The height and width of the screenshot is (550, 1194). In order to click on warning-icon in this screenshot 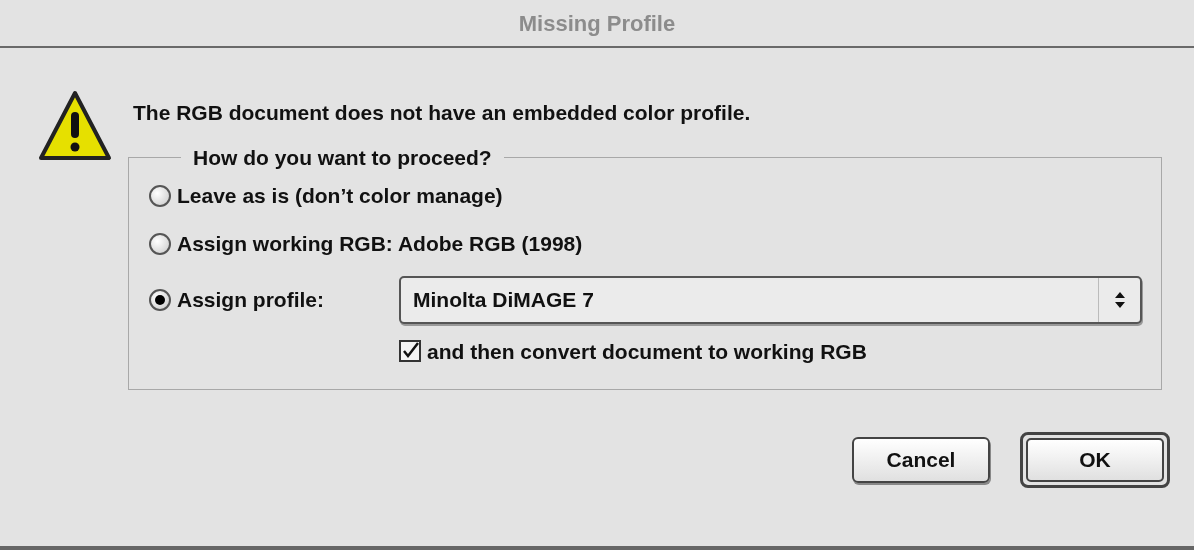, I will do `click(75, 126)`.